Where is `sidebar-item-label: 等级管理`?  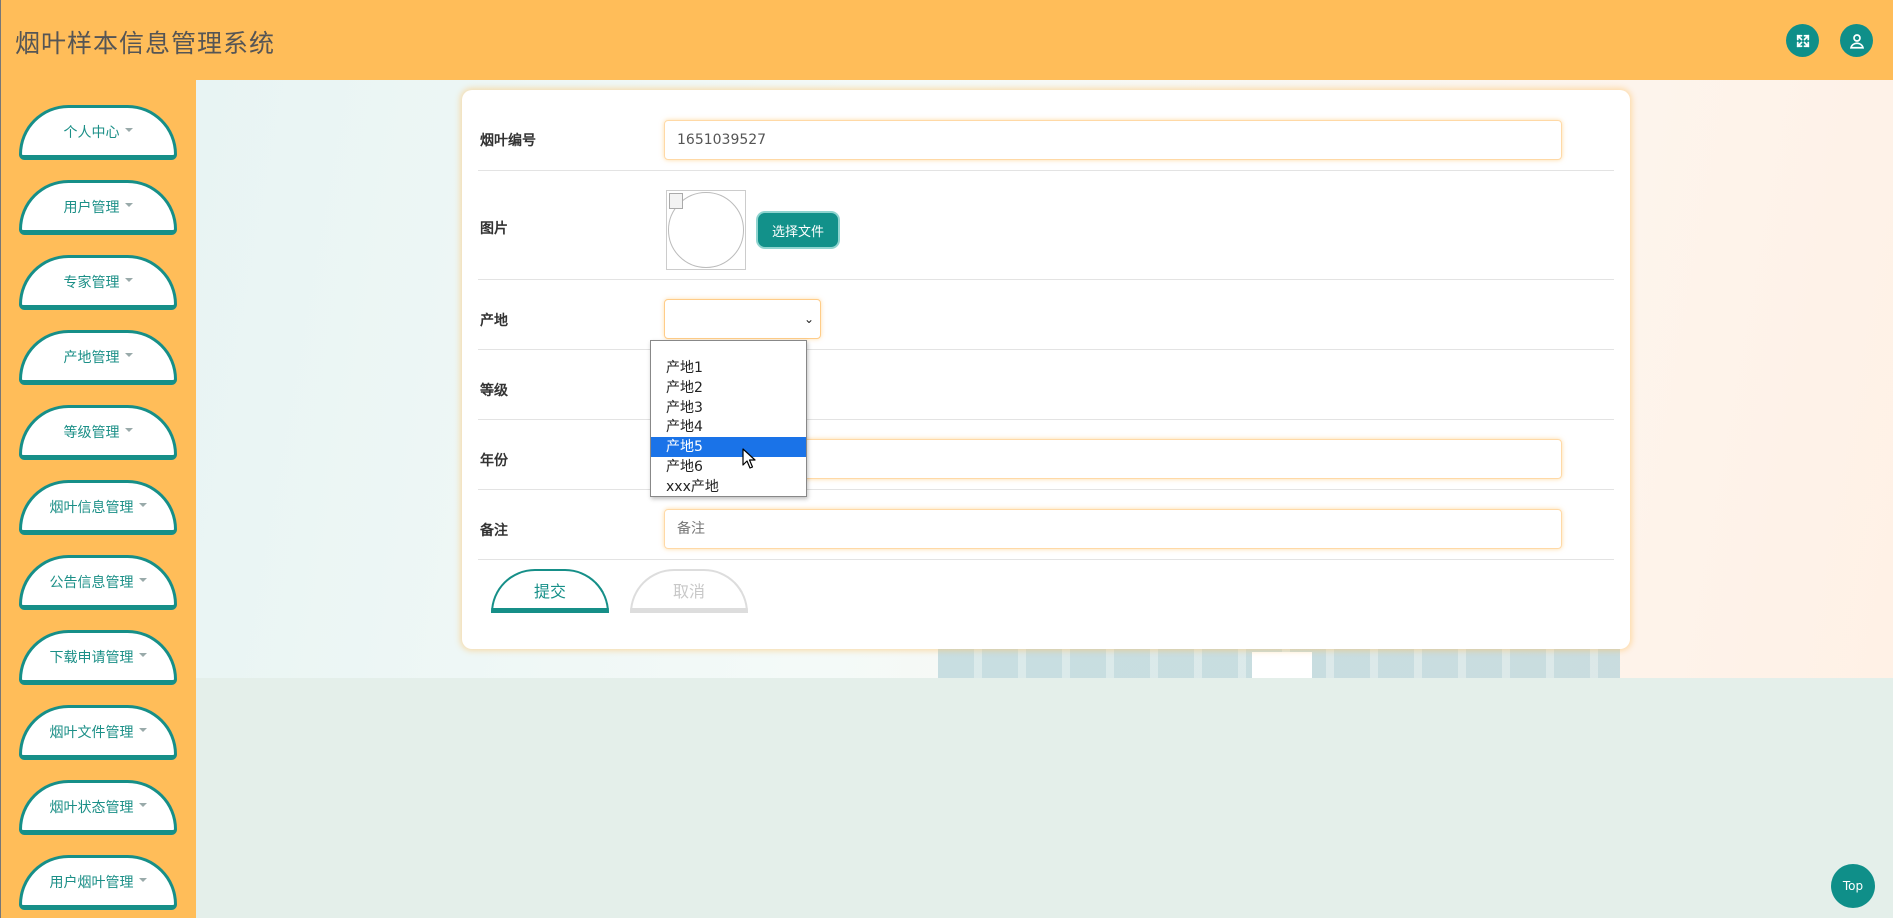
sidebar-item-label: 等级管理 is located at coordinates (91, 432).